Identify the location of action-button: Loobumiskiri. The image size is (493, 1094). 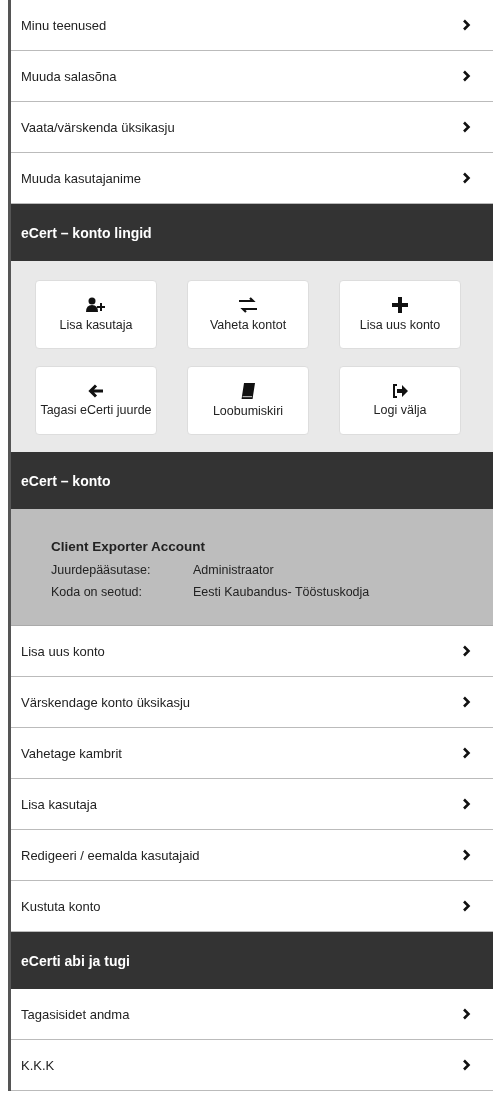
(248, 400).